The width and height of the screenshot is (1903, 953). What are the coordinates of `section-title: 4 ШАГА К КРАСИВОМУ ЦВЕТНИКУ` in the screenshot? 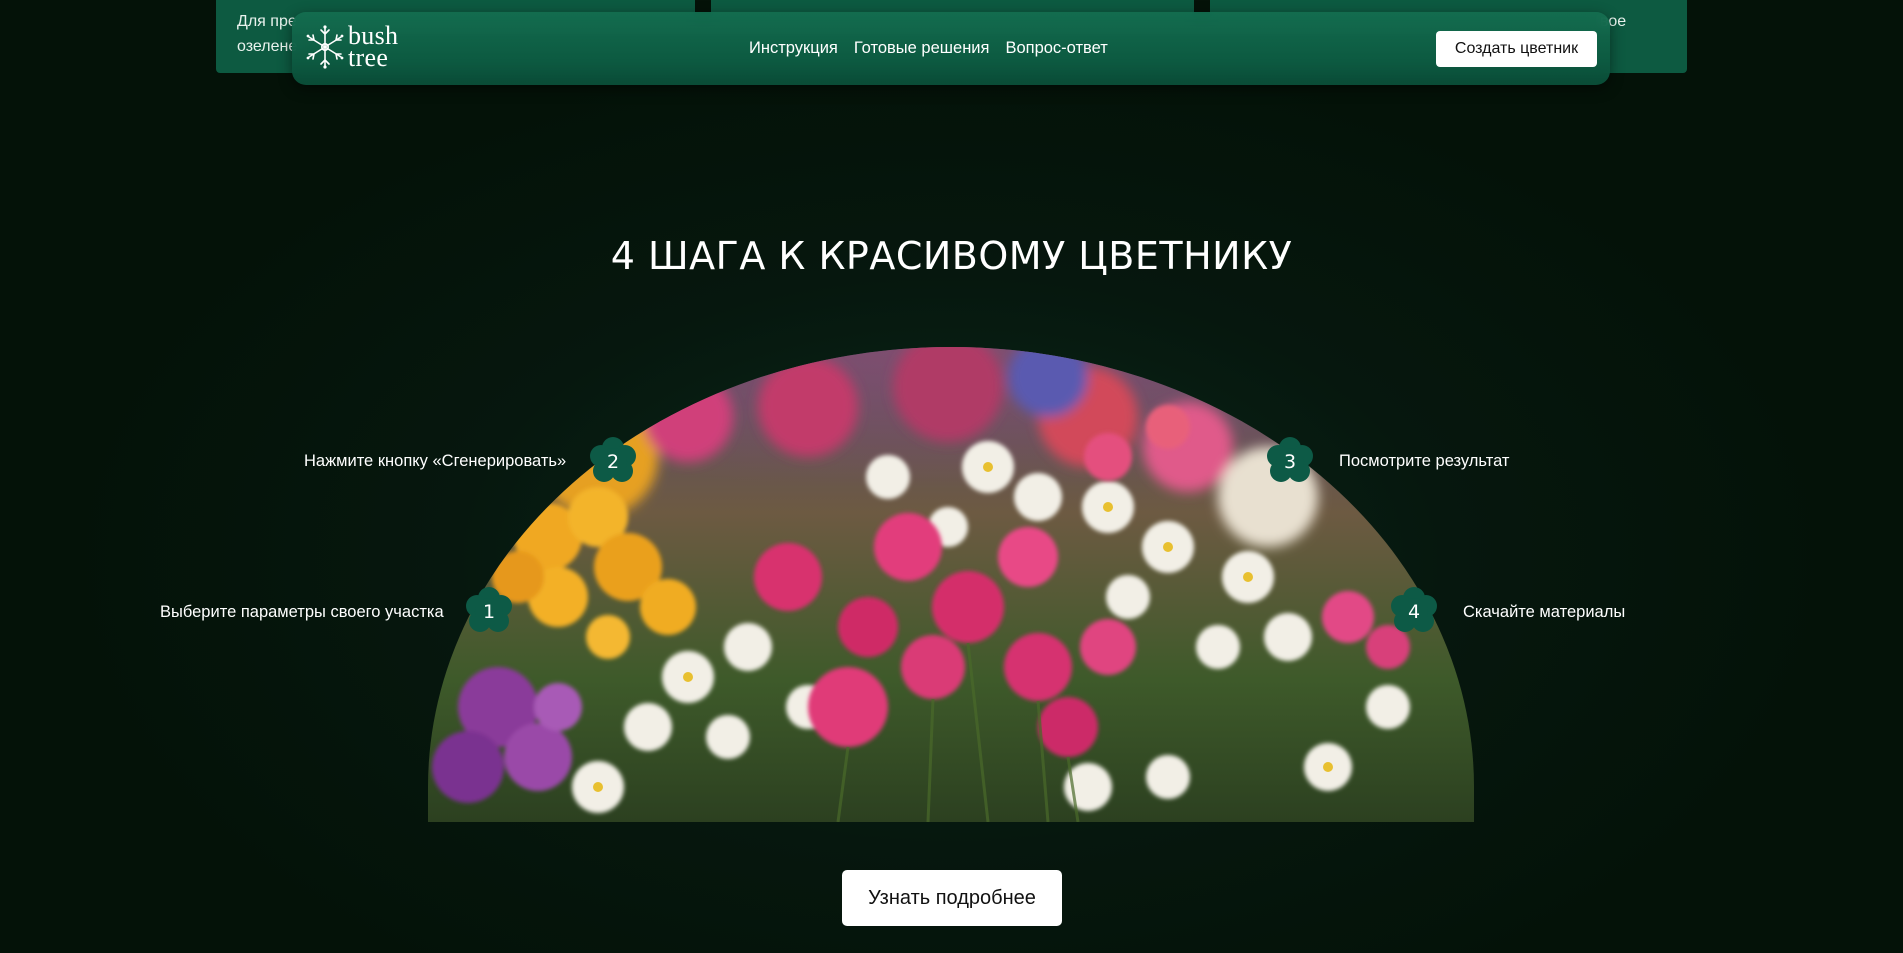 It's located at (951, 256).